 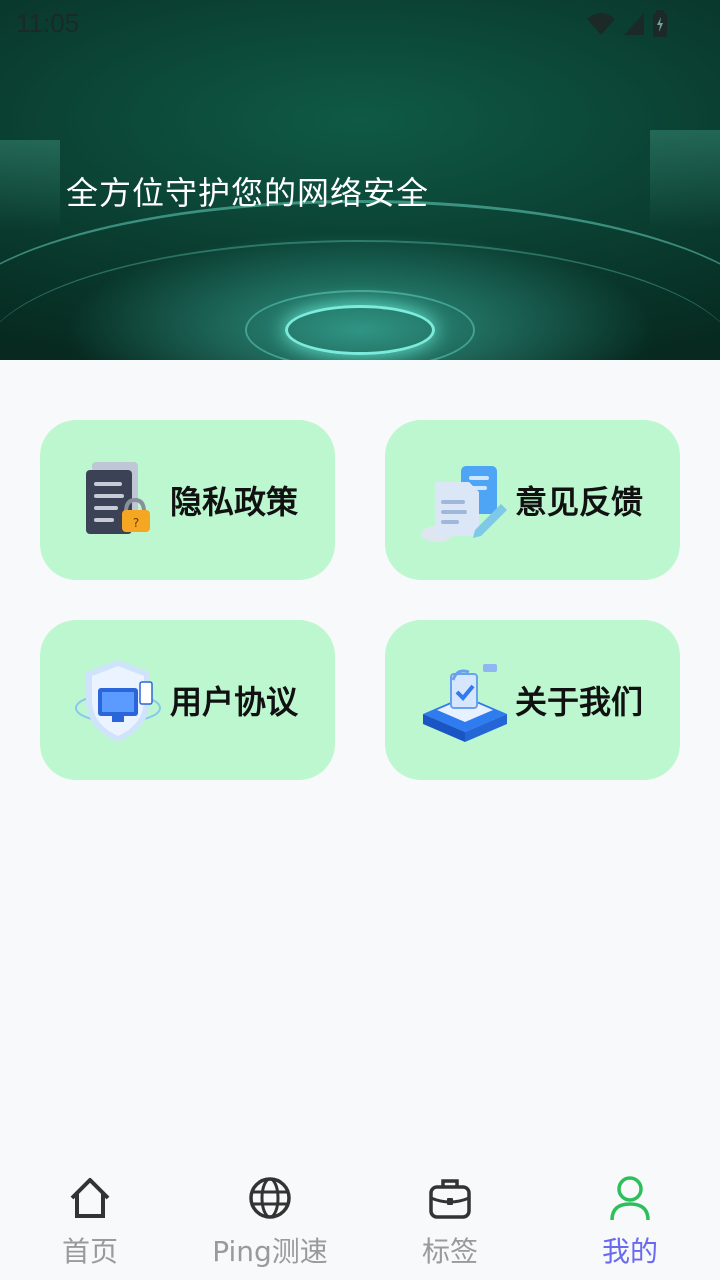 I want to click on status-bar: 11:05, so click(x=360, y=24).